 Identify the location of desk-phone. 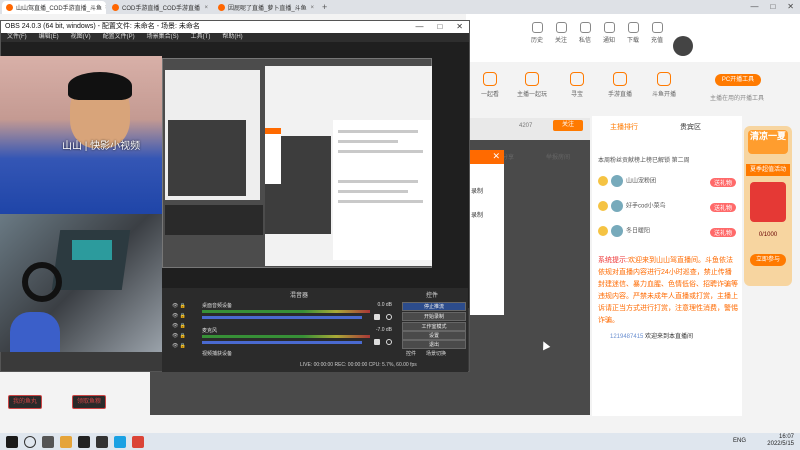
(92, 250).